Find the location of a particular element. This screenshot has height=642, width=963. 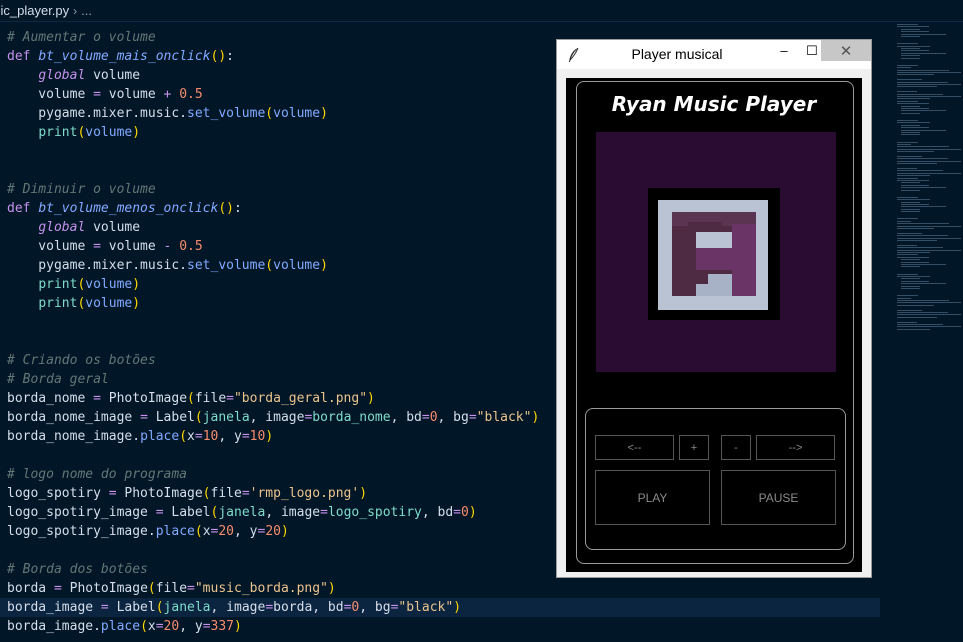

code-token: Label is located at coordinates (132, 607).